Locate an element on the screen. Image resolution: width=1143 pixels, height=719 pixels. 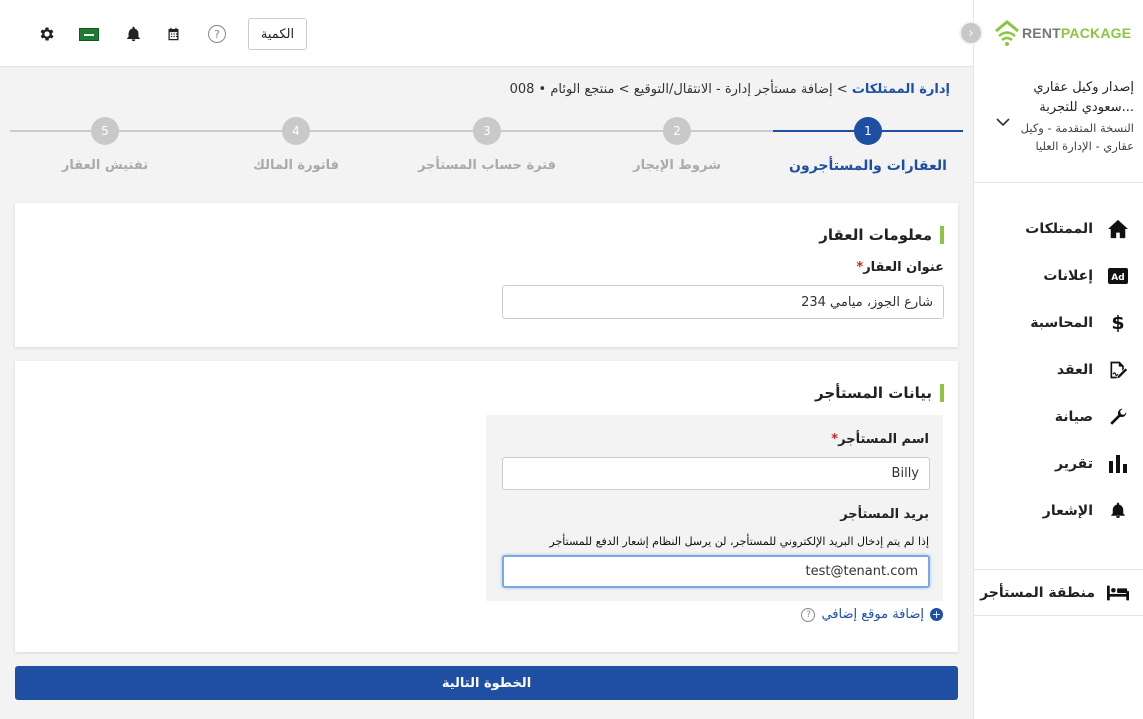
sidebar-item-report: تقرير is located at coordinates (1058, 463).